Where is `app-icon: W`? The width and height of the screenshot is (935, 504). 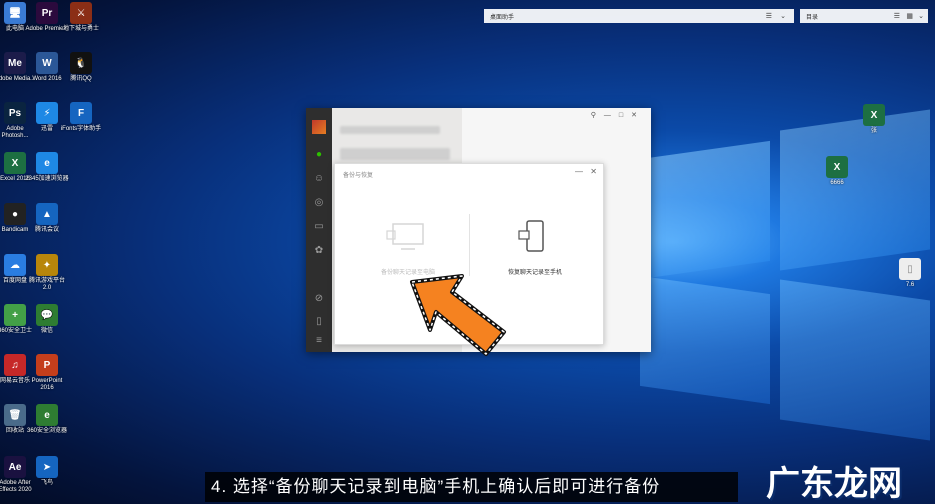
app-icon: W is located at coordinates (47, 63).